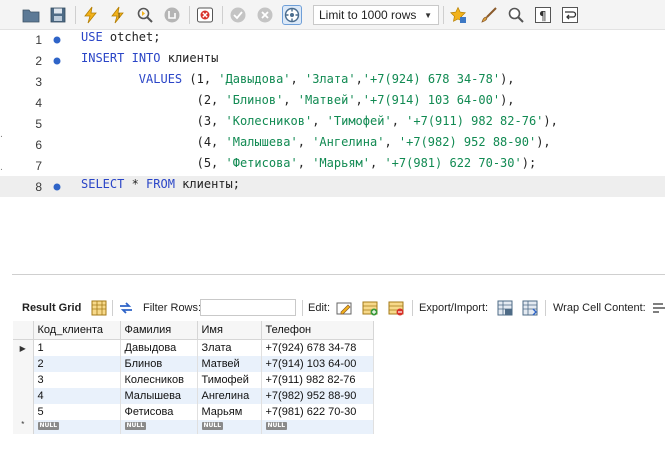  I want to click on autocommit-icon, so click(292, 15).